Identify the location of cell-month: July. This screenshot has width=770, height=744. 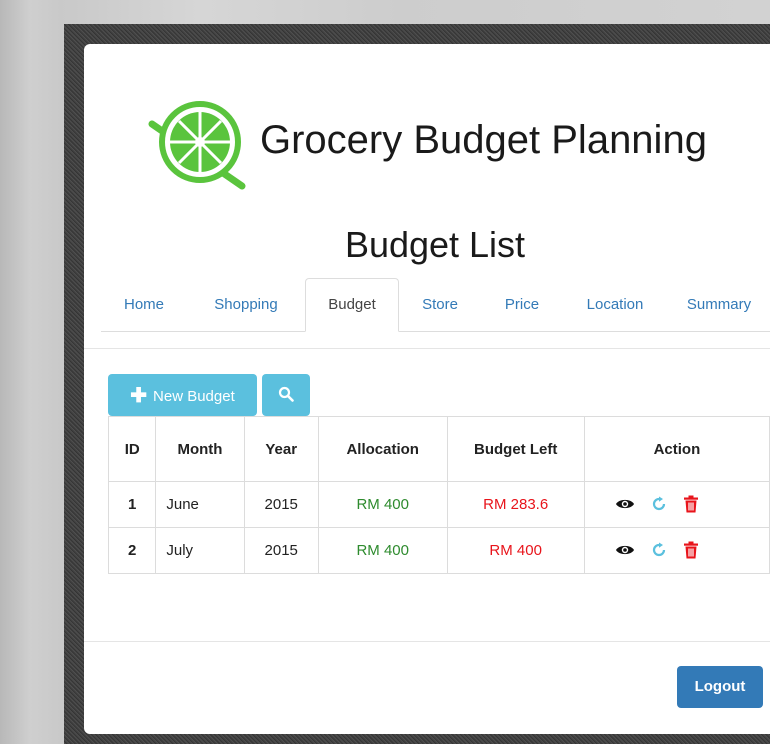
(200, 550).